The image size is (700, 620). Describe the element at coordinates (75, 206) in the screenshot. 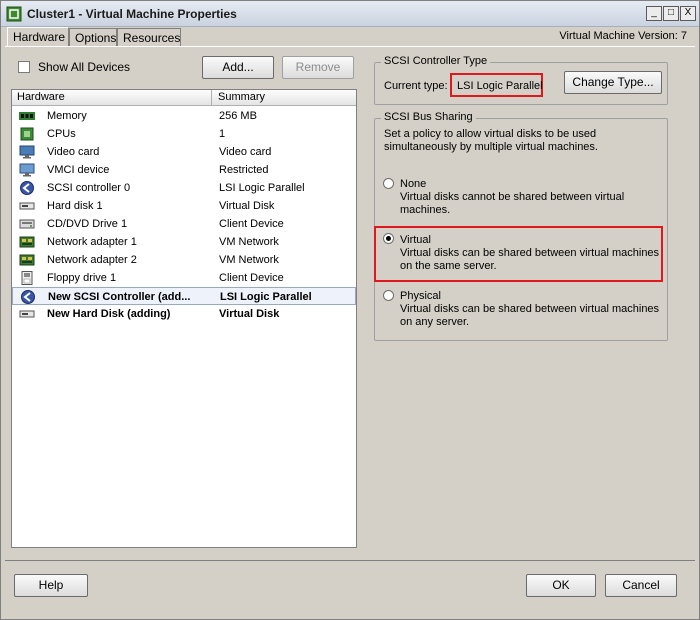

I see `row-hardware-name: Hard disk 1` at that location.